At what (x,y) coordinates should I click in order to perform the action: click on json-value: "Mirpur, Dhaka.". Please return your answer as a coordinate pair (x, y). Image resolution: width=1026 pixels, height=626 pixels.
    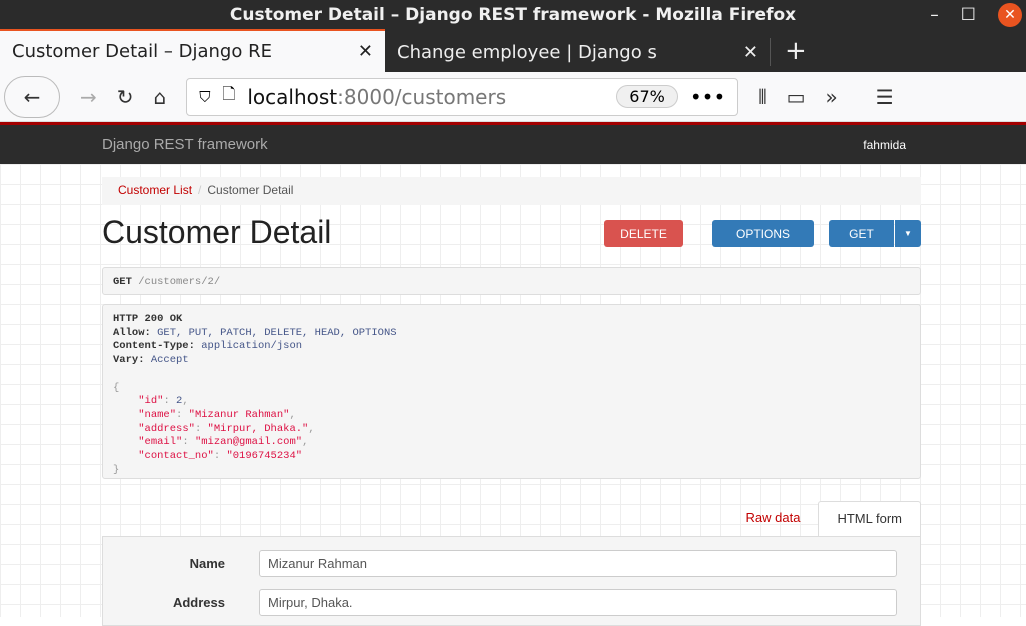
    Looking at the image, I should click on (258, 428).